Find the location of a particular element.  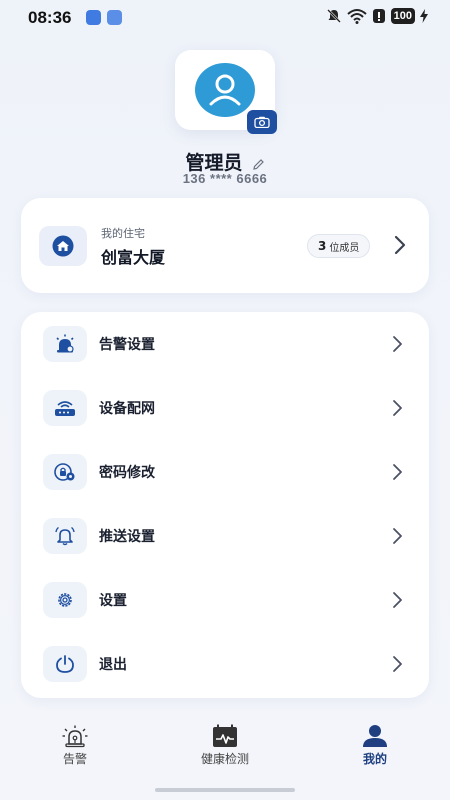

phone-number: 136 **** 6666 is located at coordinates (225, 178).